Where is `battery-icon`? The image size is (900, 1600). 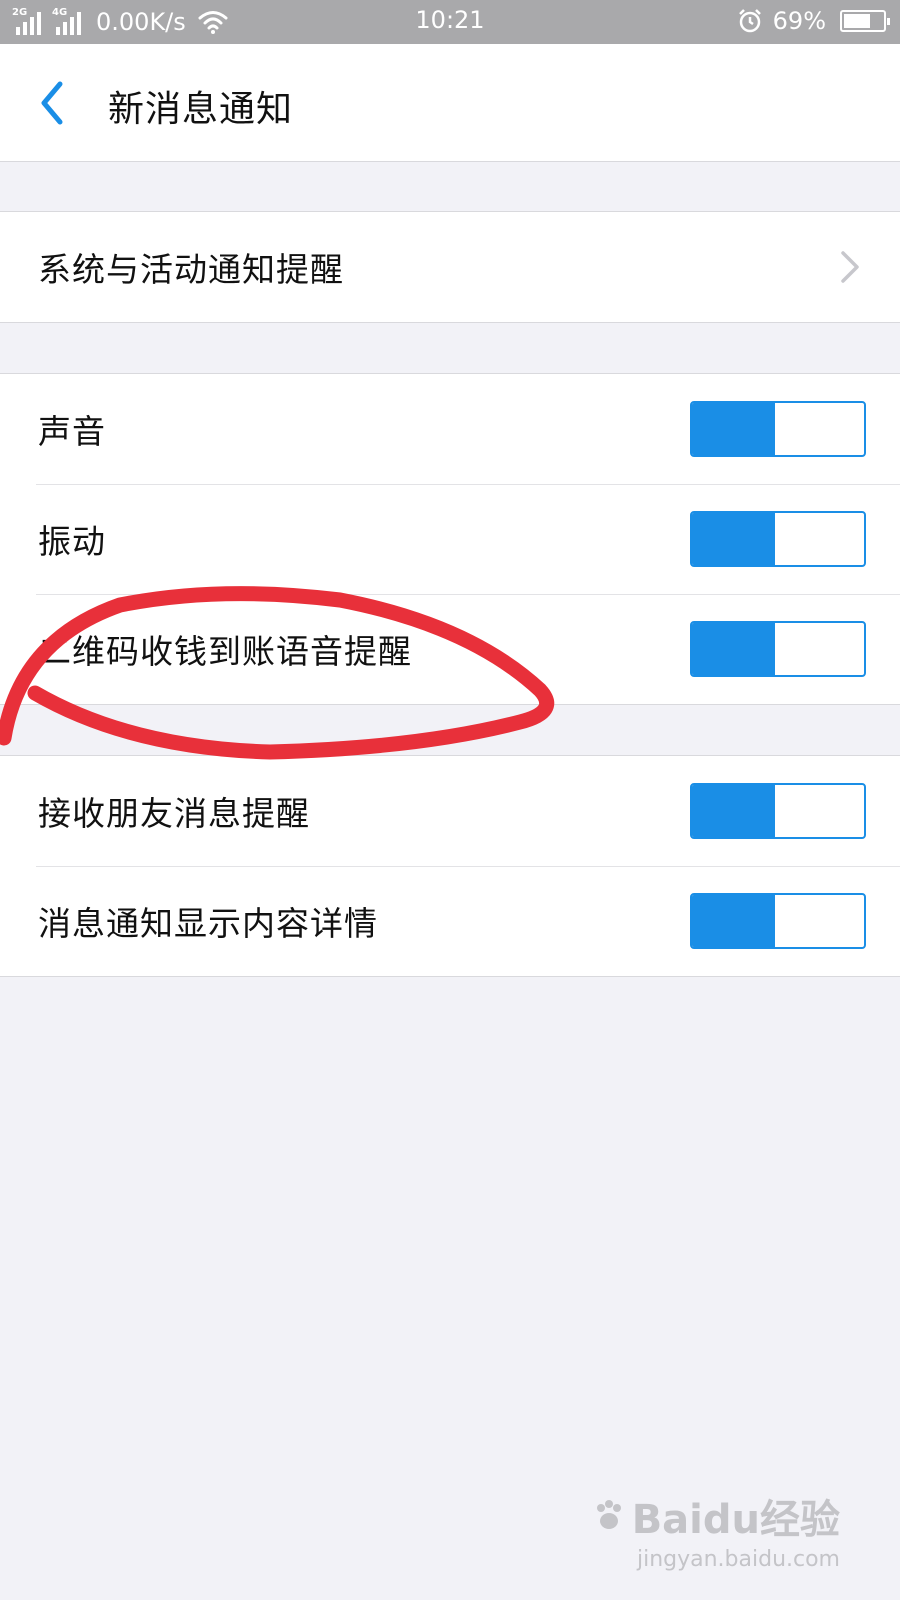
battery-icon is located at coordinates (865, 21).